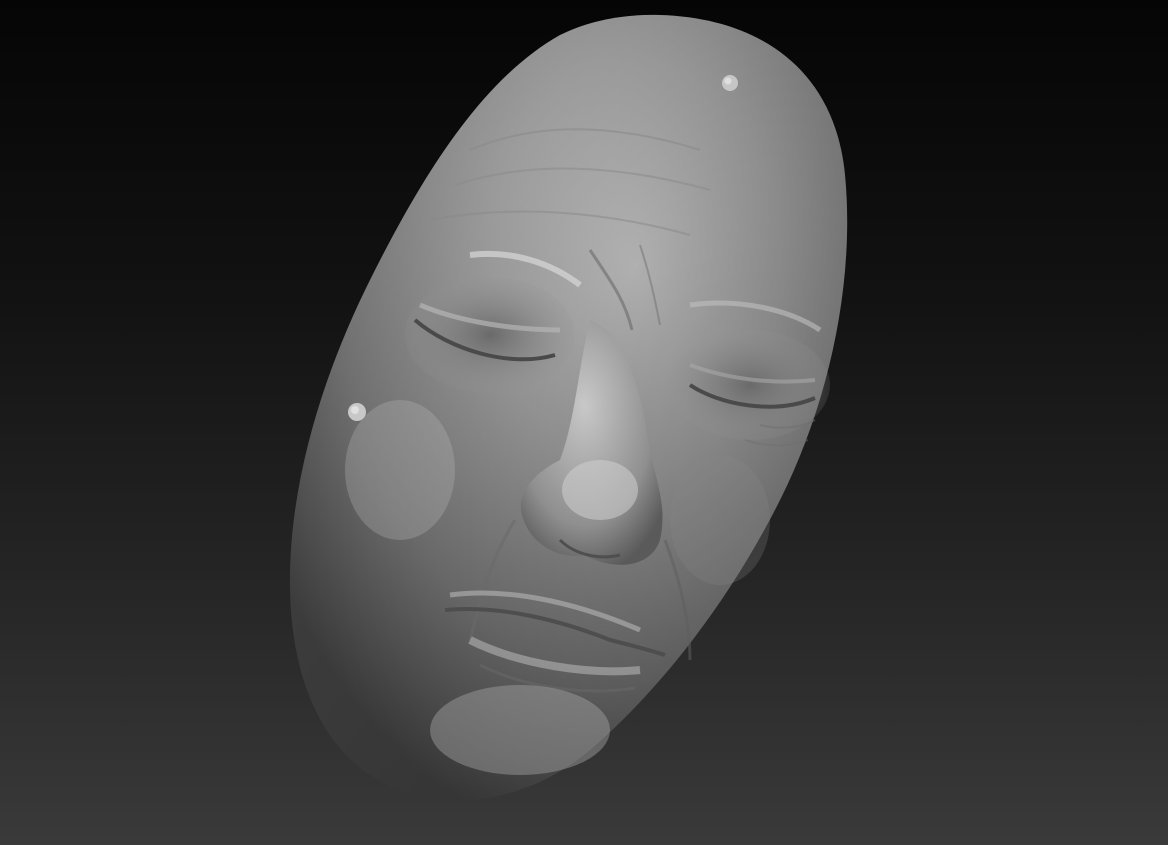 This screenshot has width=1168, height=845. I want to click on chin, so click(520, 730).